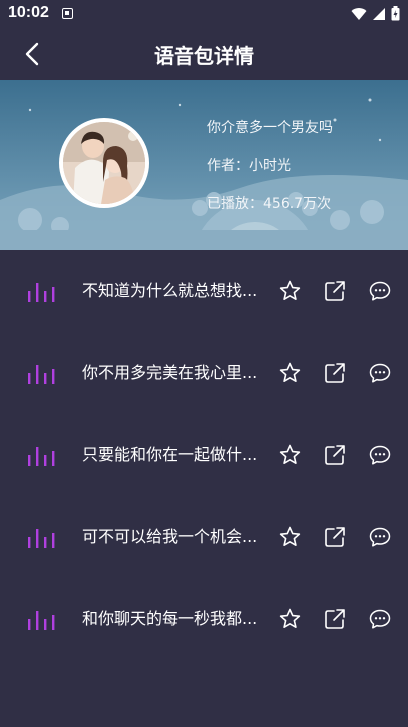 The image size is (408, 727). I want to click on pack-author: 作者：小时光, so click(249, 166).